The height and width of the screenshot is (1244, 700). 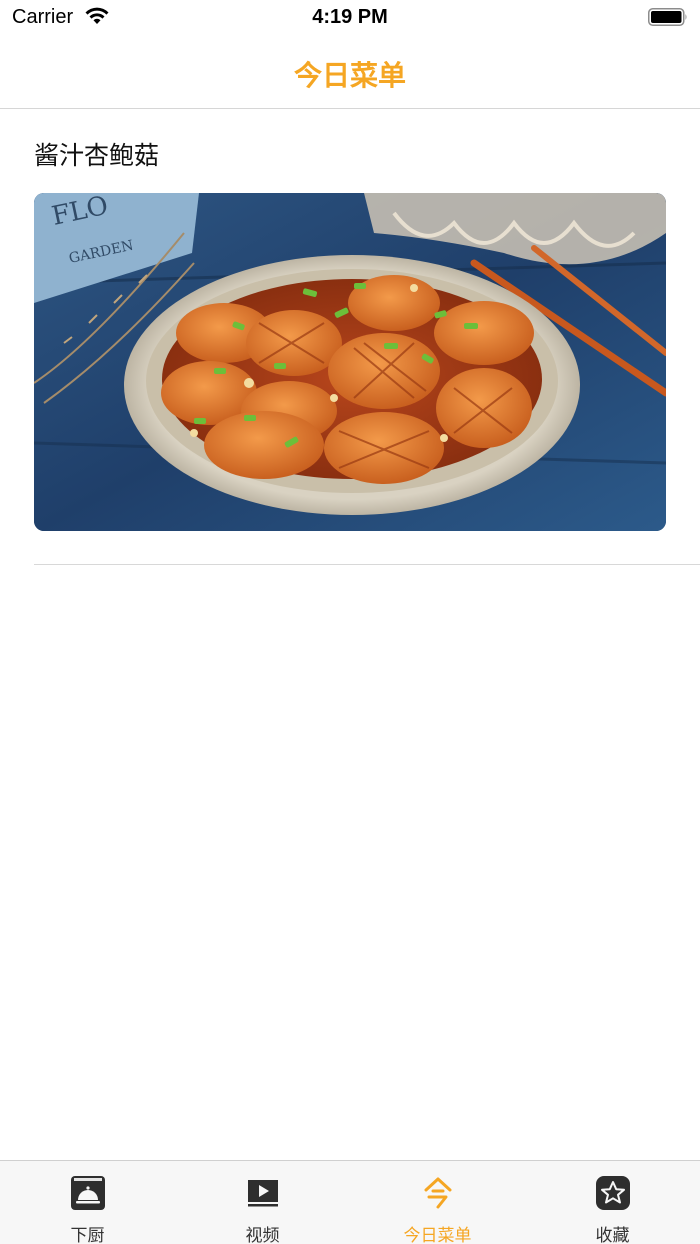 I want to click on tab-label: 今日菜单, so click(x=437, y=1235).